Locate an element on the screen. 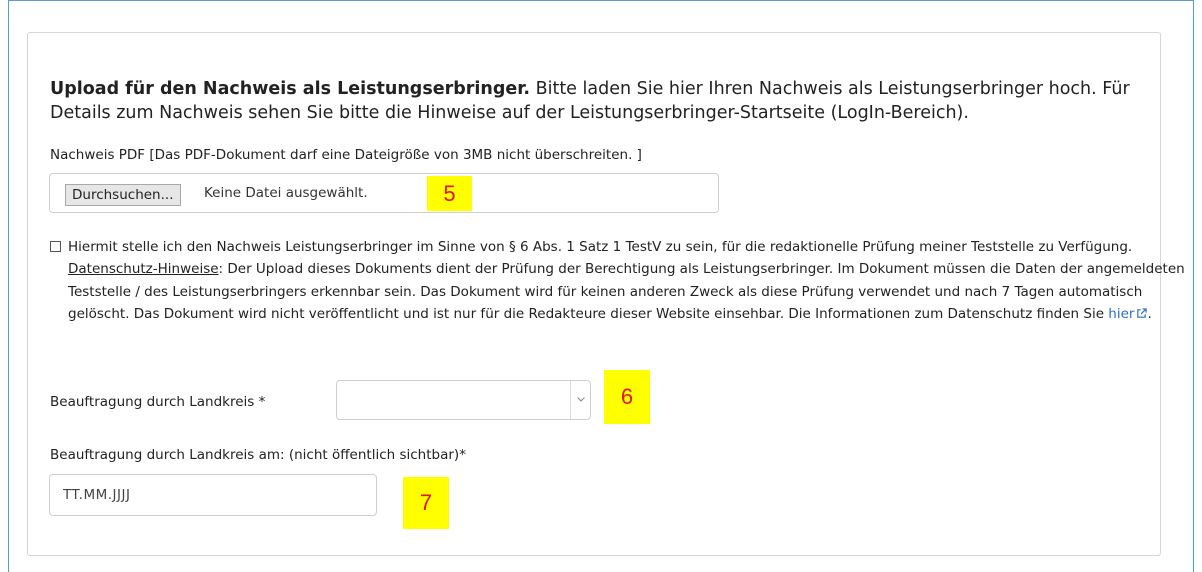  file-upload-field: Durchsuchen... Keine Datei ausgewählt. is located at coordinates (384, 193).